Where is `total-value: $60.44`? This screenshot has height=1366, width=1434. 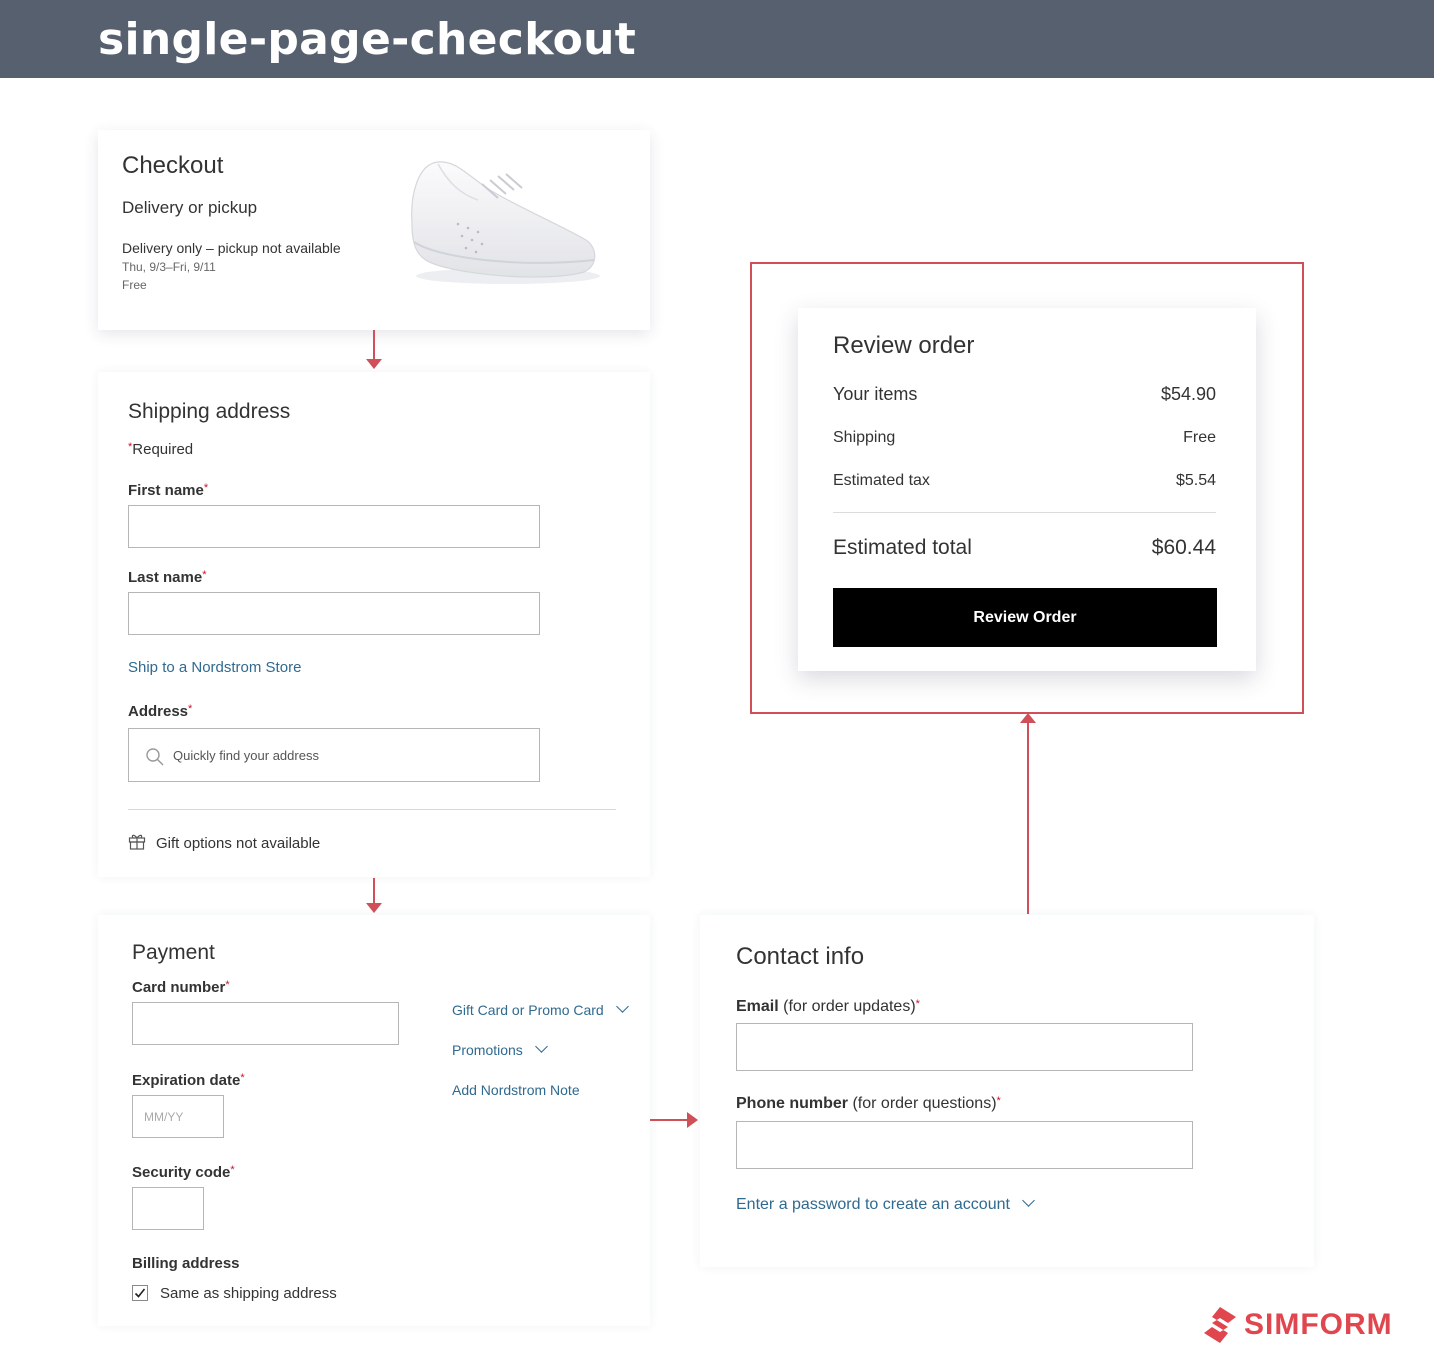 total-value: $60.44 is located at coordinates (1183, 547).